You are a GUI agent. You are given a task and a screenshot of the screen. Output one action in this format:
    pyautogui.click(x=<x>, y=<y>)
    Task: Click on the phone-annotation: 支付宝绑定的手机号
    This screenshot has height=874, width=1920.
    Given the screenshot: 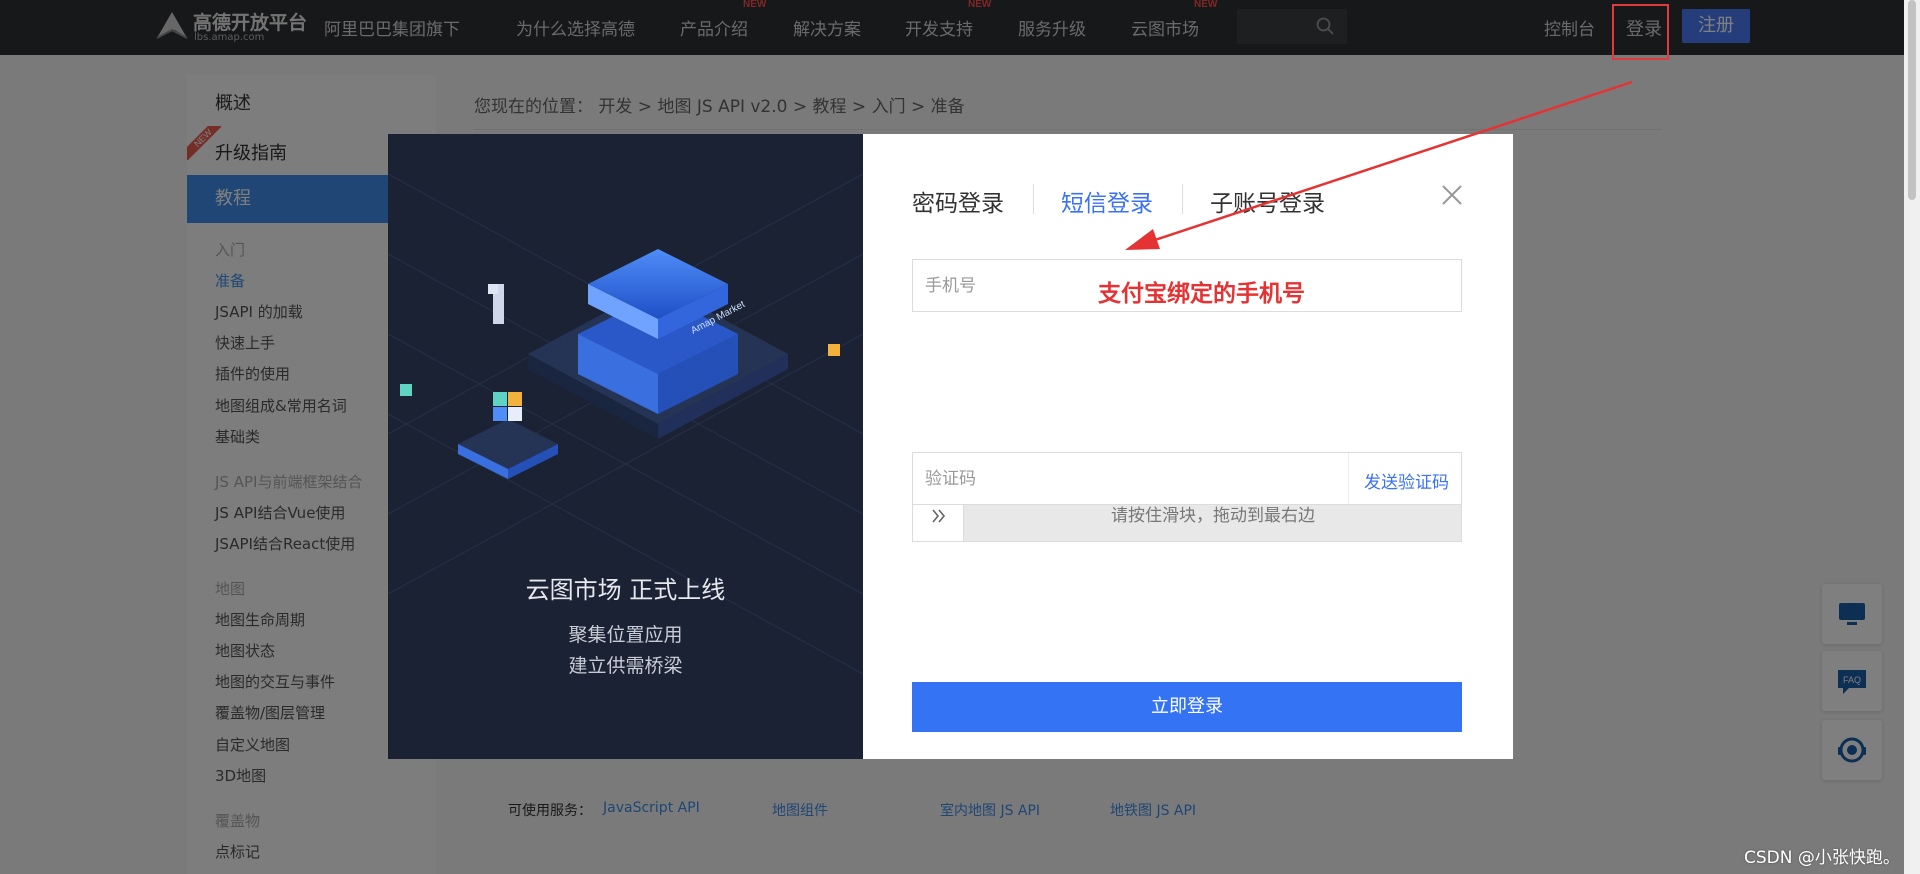 What is the action you would take?
    pyautogui.click(x=1201, y=294)
    